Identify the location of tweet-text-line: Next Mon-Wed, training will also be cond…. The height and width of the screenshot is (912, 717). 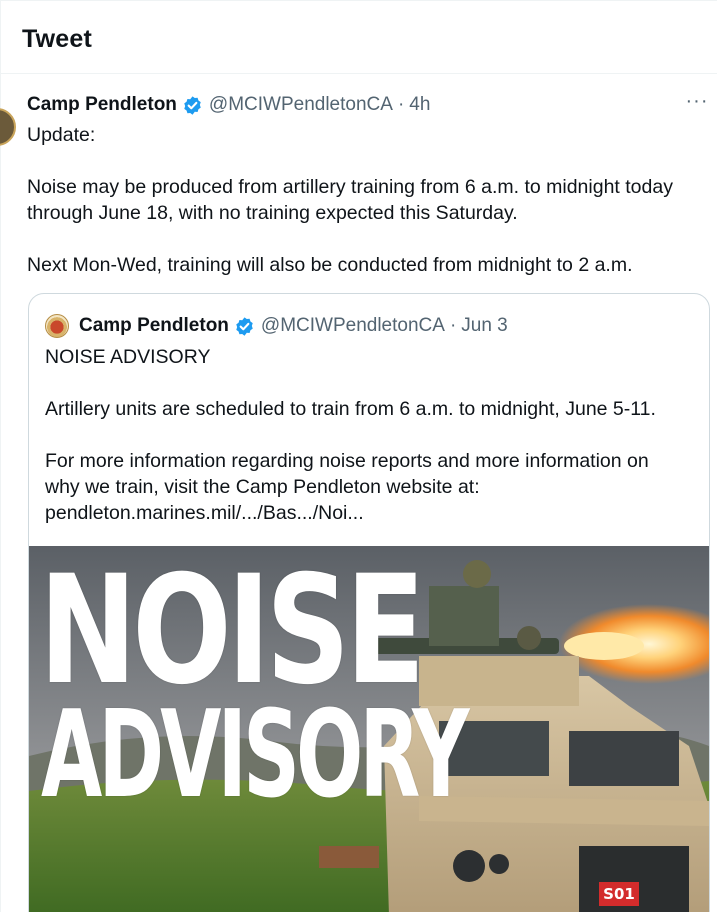
(330, 265).